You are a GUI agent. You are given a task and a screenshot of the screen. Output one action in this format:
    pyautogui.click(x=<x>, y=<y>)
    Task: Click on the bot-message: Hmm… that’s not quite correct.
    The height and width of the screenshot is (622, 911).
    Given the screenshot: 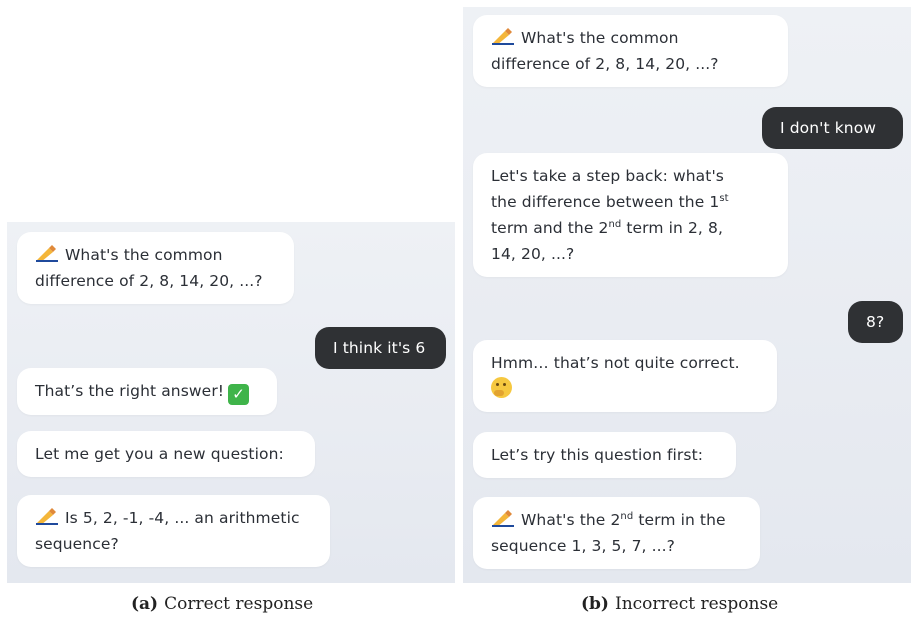 What is the action you would take?
    pyautogui.click(x=625, y=376)
    